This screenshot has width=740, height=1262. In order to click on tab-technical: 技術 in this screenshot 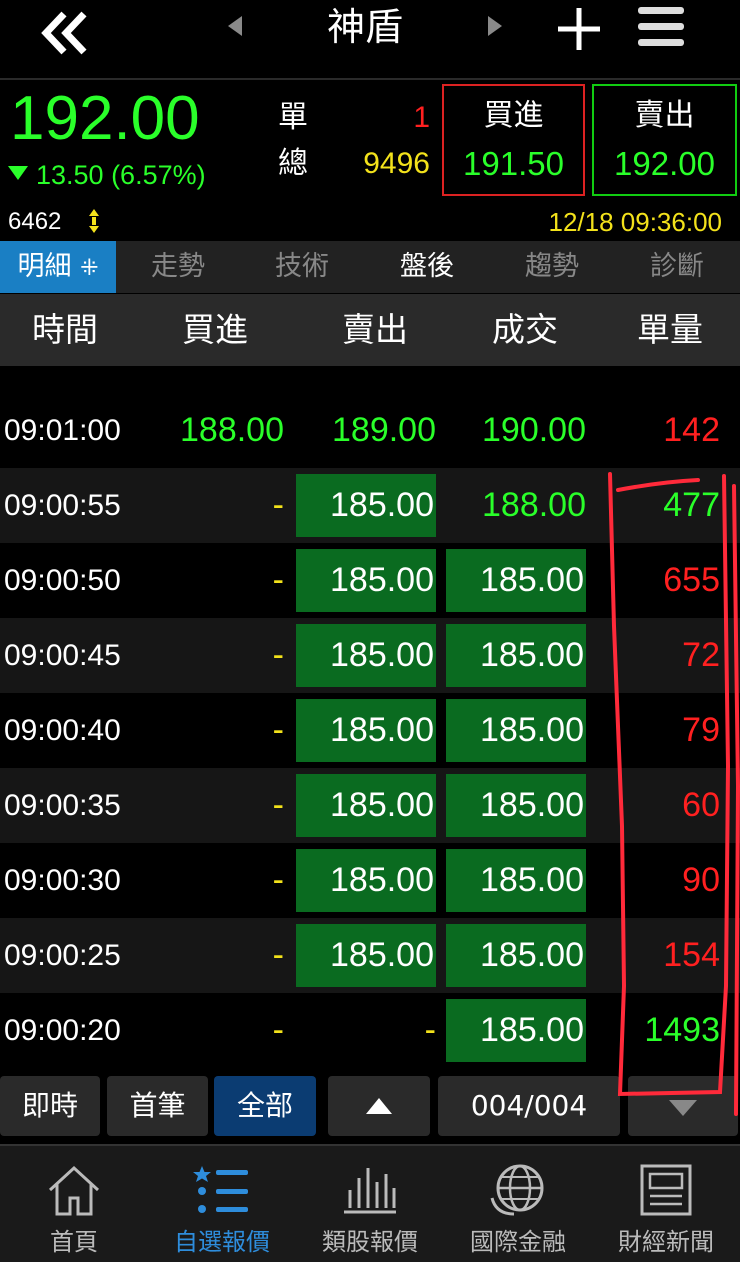, I will do `click(302, 267)`.